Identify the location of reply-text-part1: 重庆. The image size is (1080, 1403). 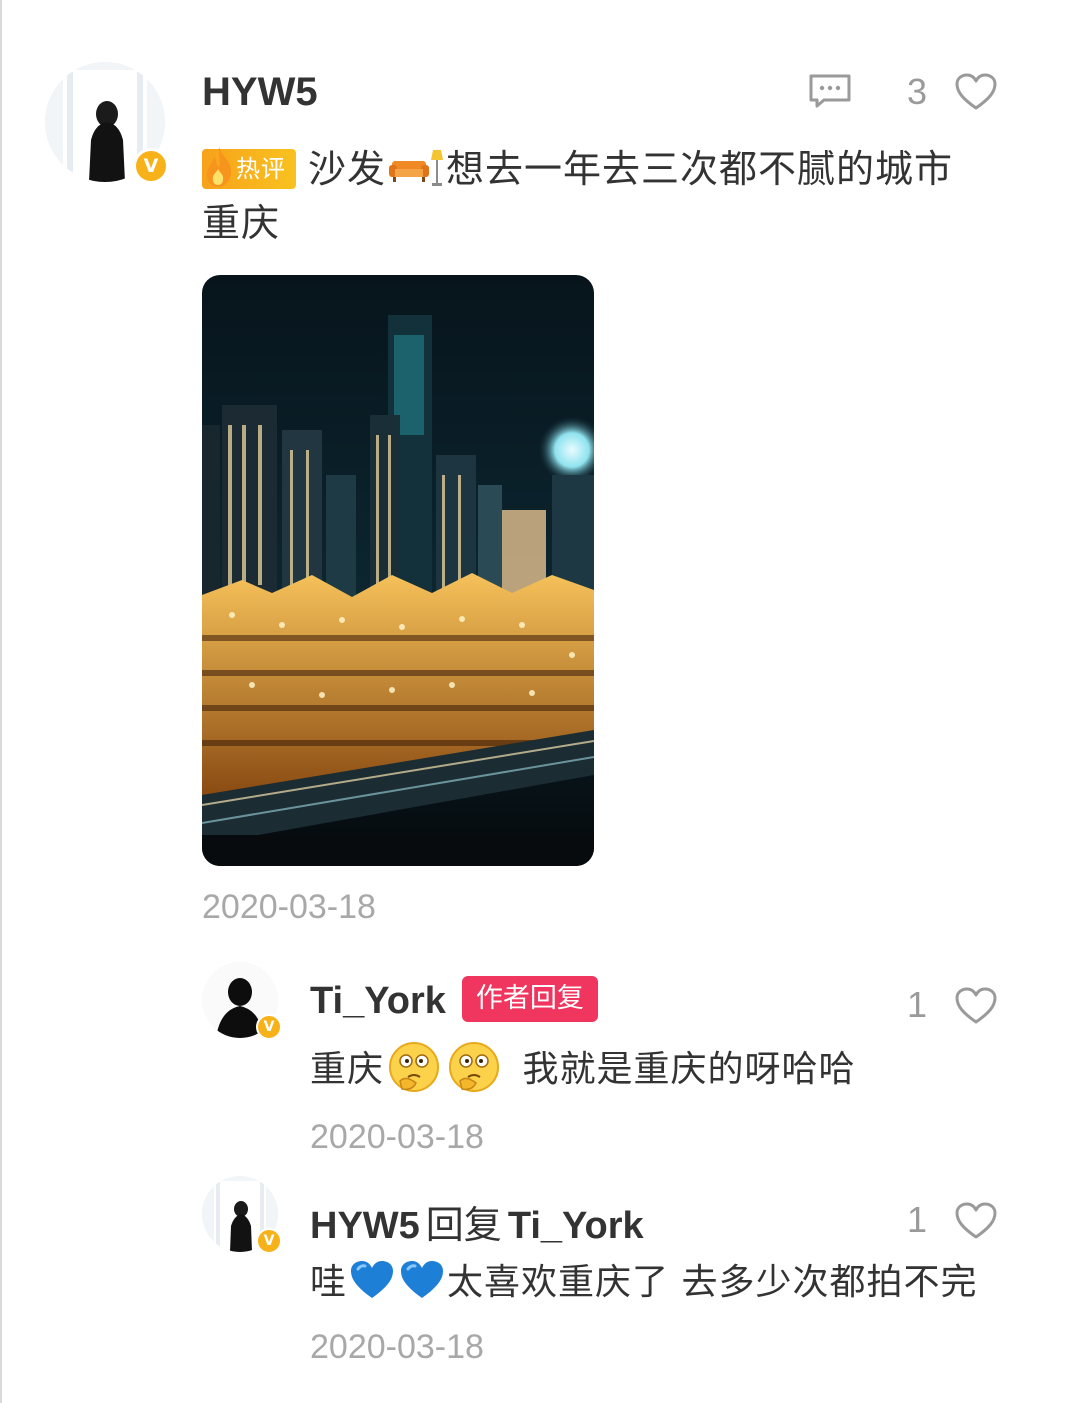
(347, 1069).